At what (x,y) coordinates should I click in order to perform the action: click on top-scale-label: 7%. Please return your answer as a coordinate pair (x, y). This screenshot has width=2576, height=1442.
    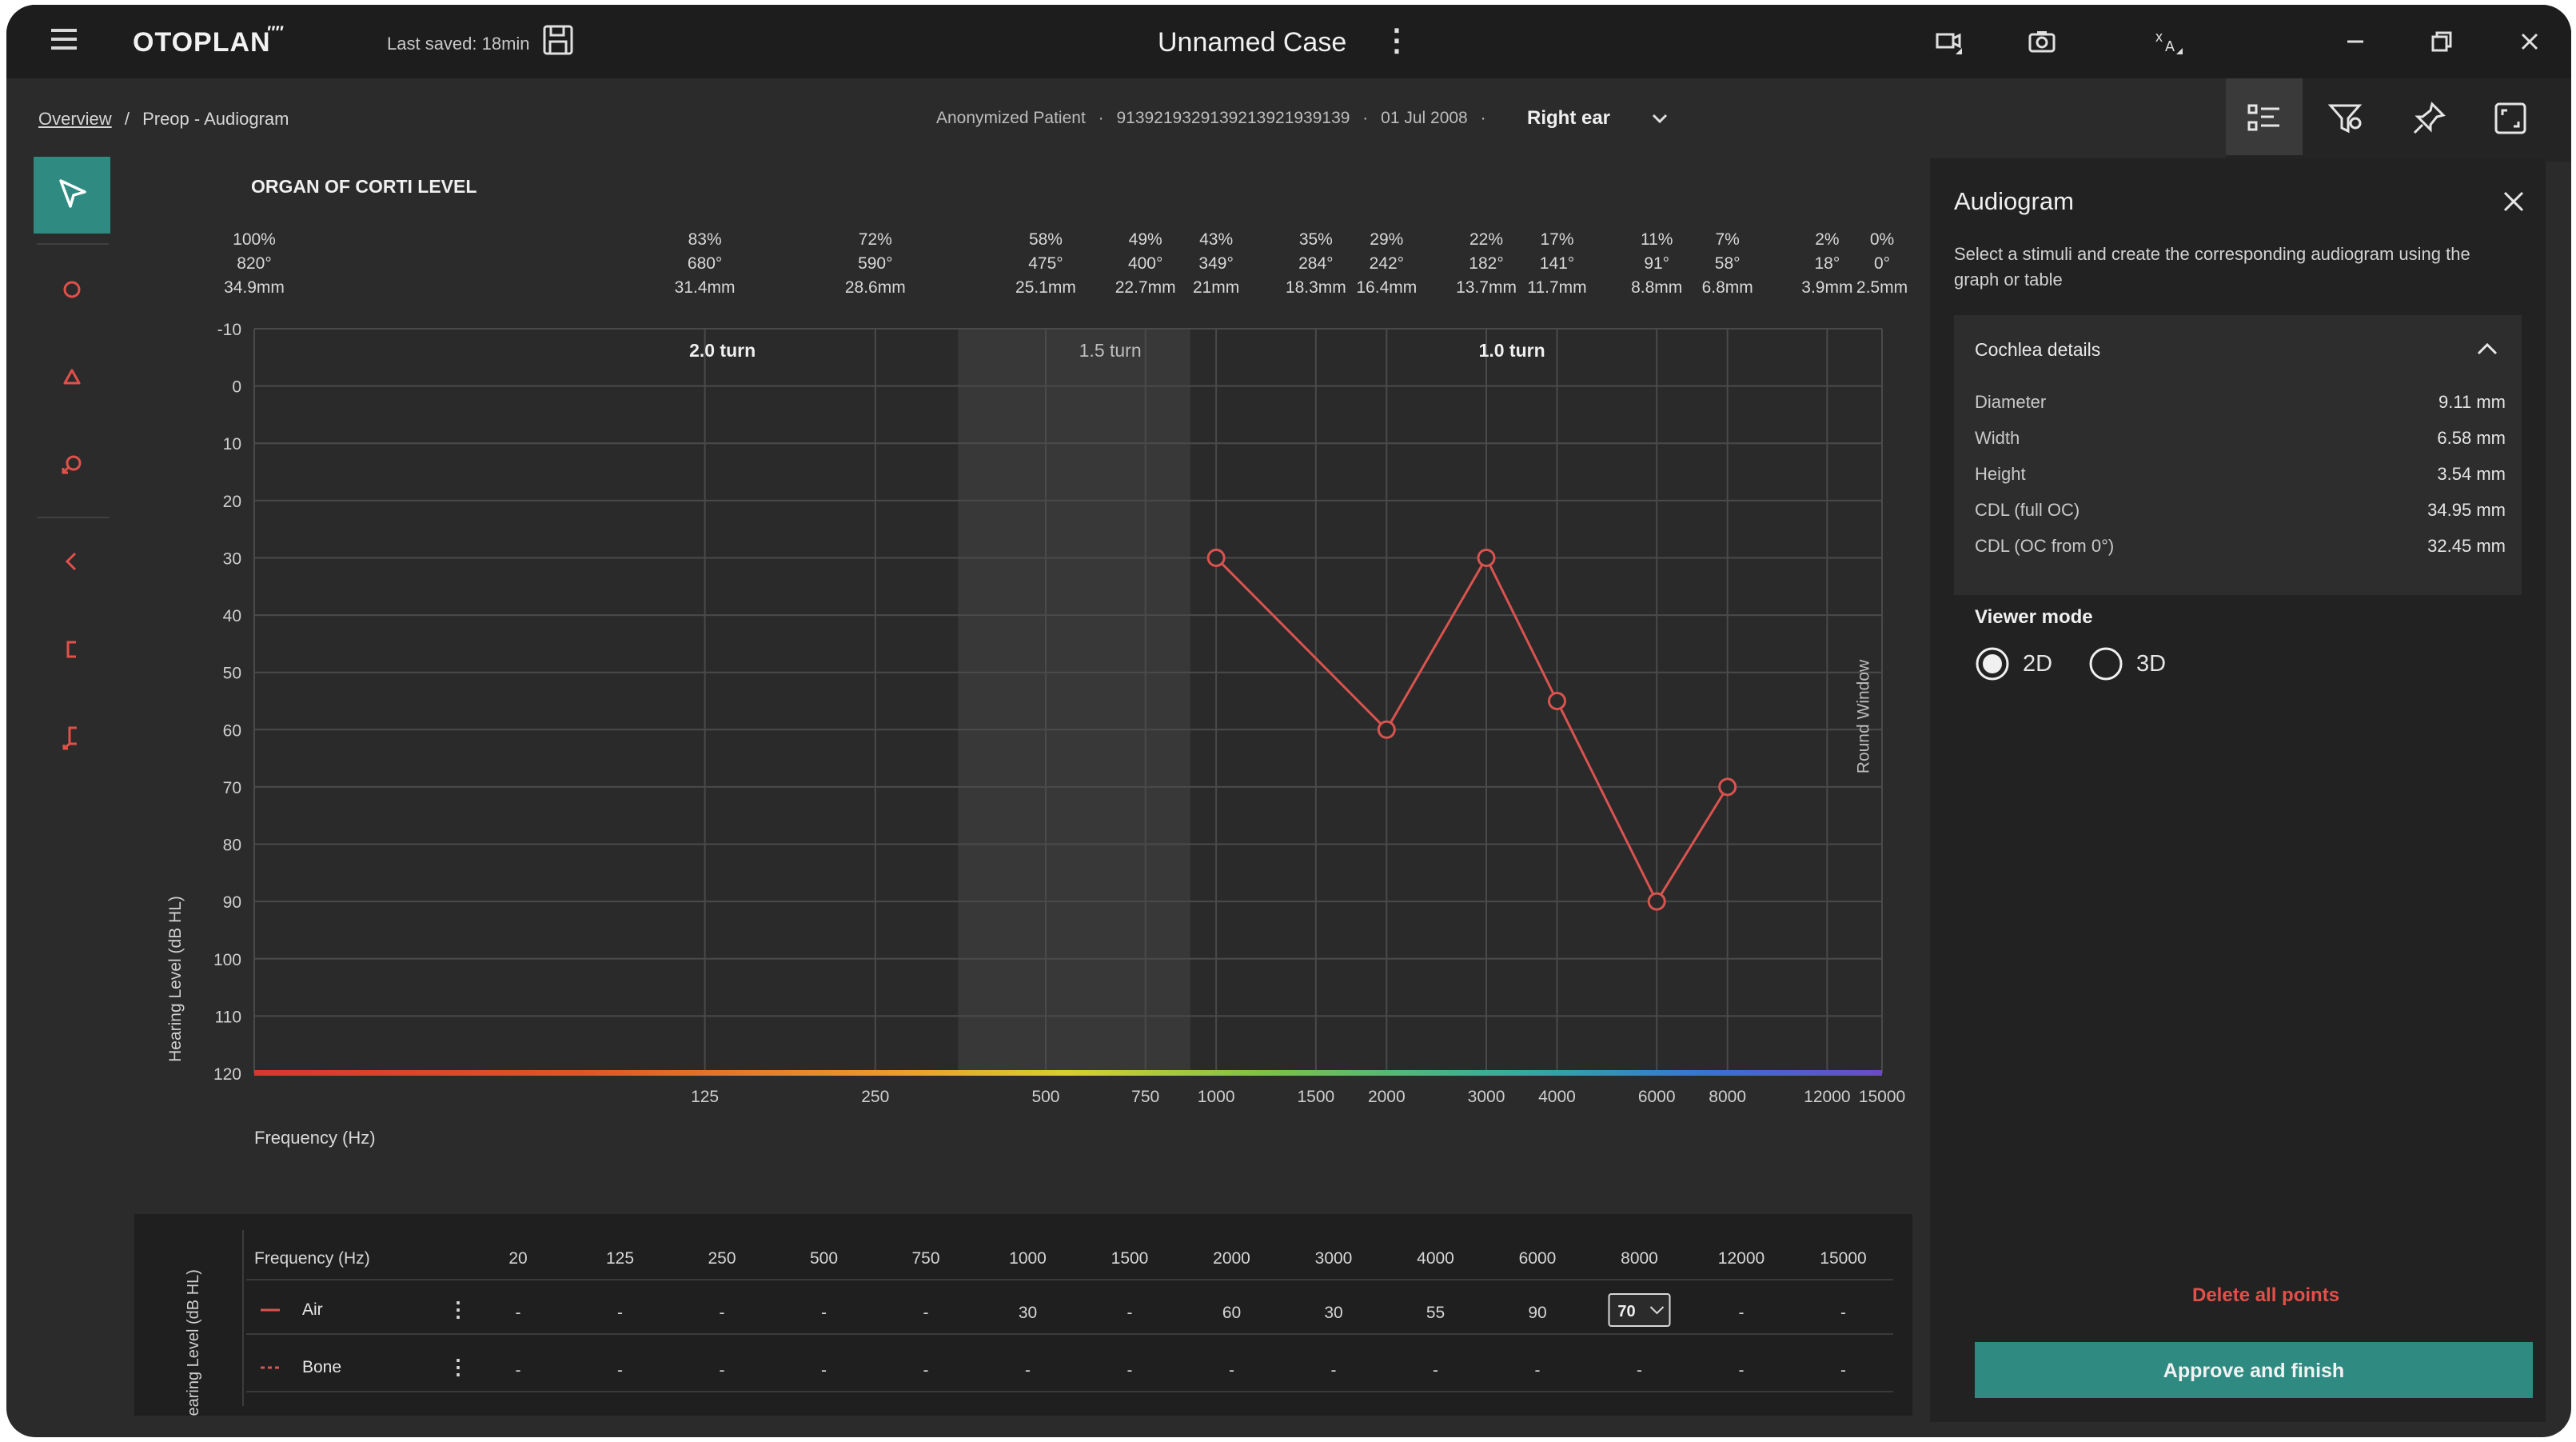
    Looking at the image, I should click on (1727, 239).